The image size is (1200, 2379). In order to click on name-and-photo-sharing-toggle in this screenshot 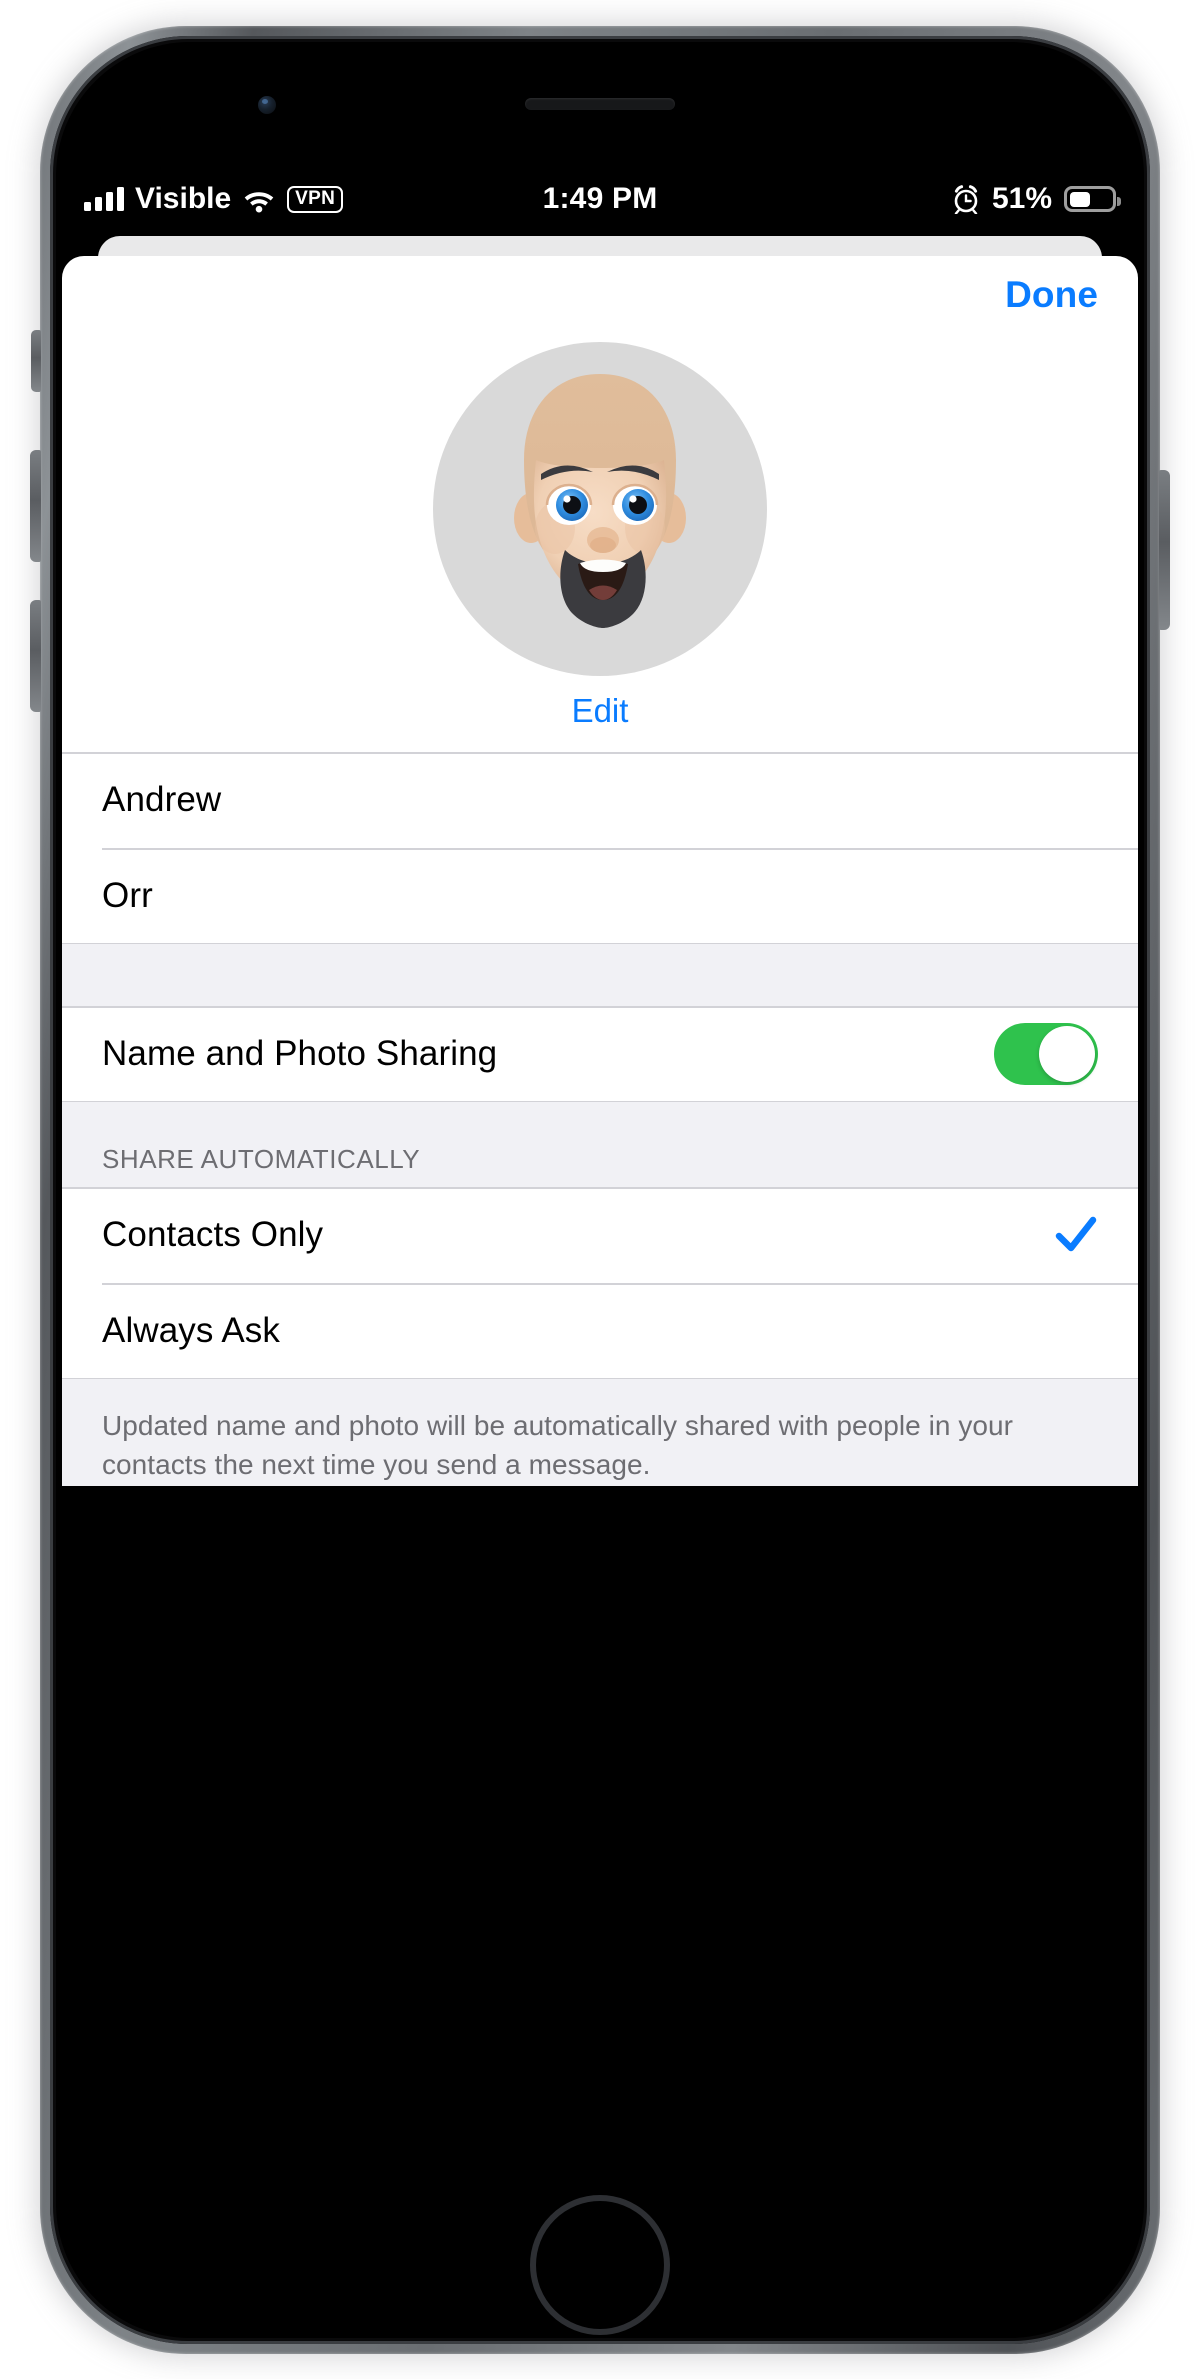, I will do `click(1046, 1054)`.